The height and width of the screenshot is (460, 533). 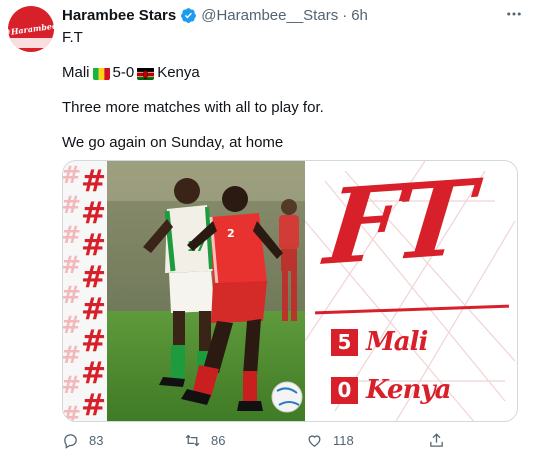 I want to click on tweet-header: Harambee Stars @Harambee__Stars · 6h, so click(x=292, y=15).